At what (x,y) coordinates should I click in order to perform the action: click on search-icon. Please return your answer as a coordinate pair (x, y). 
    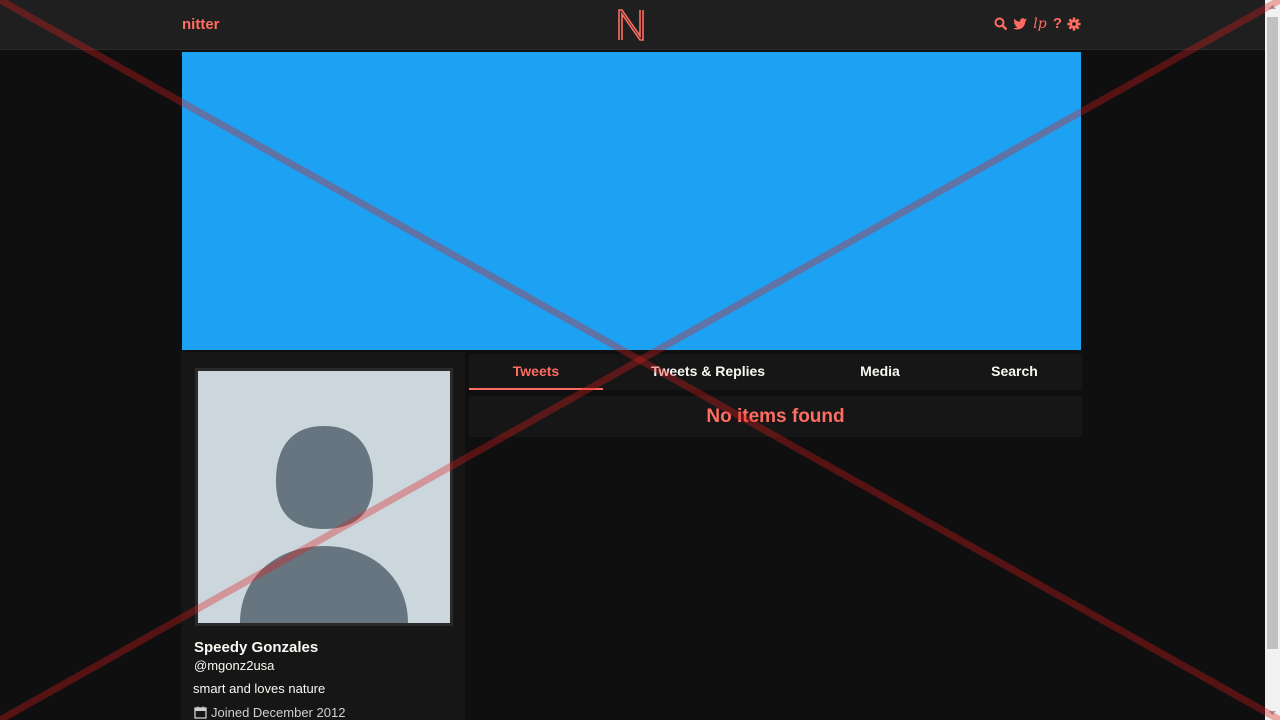
    Looking at the image, I should click on (1001, 24).